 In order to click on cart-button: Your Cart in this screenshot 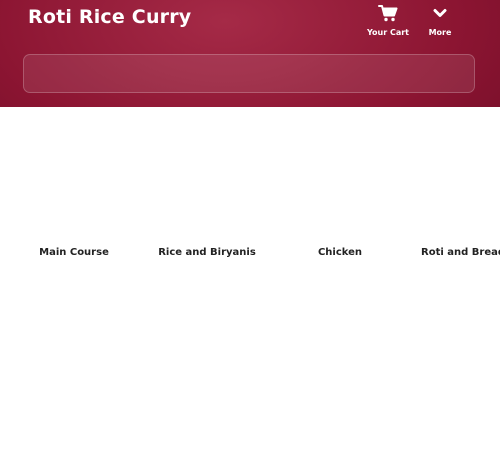, I will do `click(388, 22)`.